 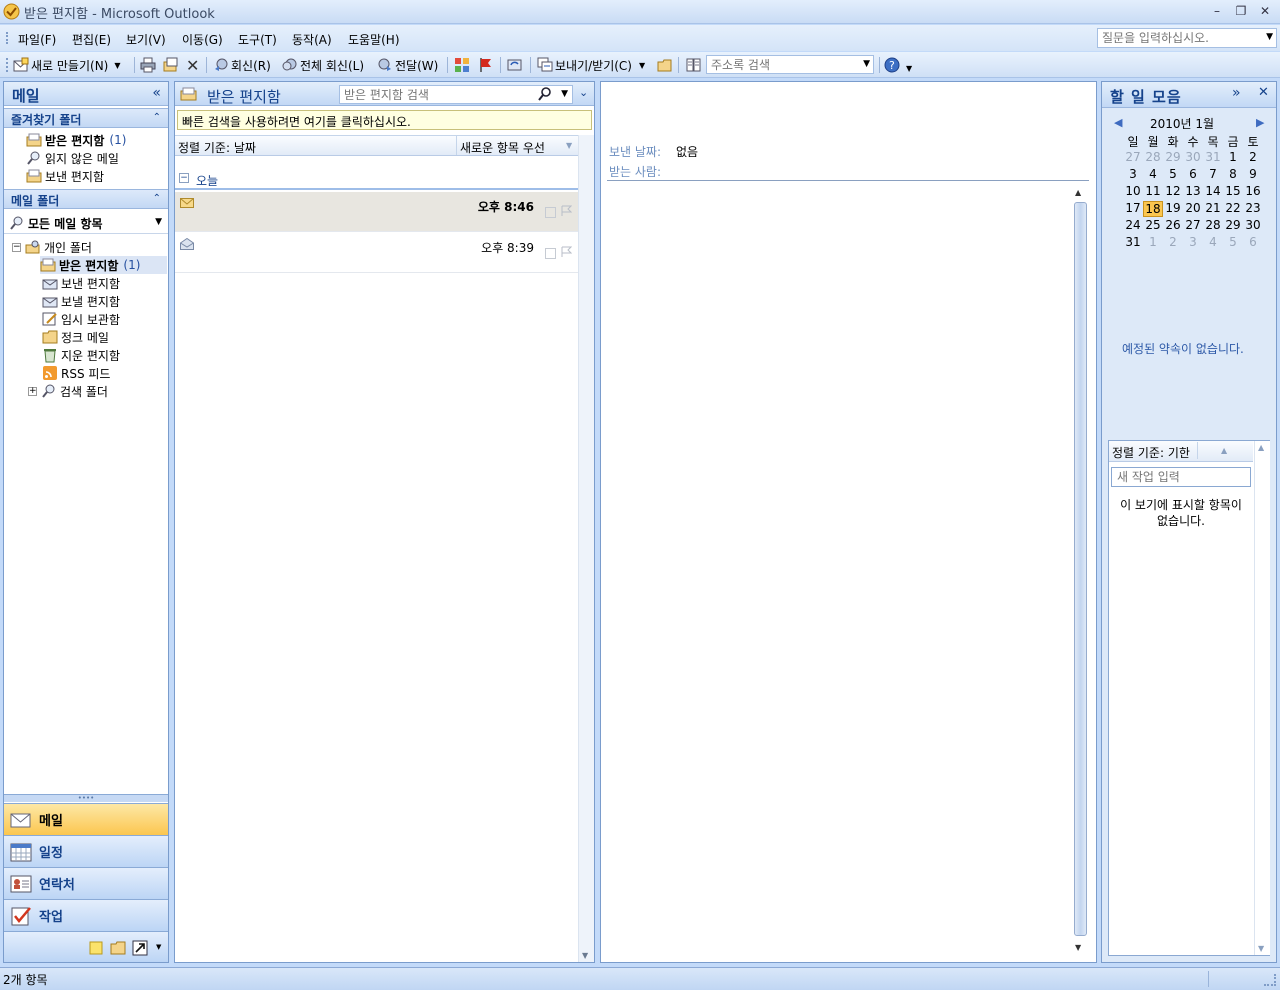 What do you see at coordinates (1153, 225) in the screenshot?
I see `calendar-day: 25` at bounding box center [1153, 225].